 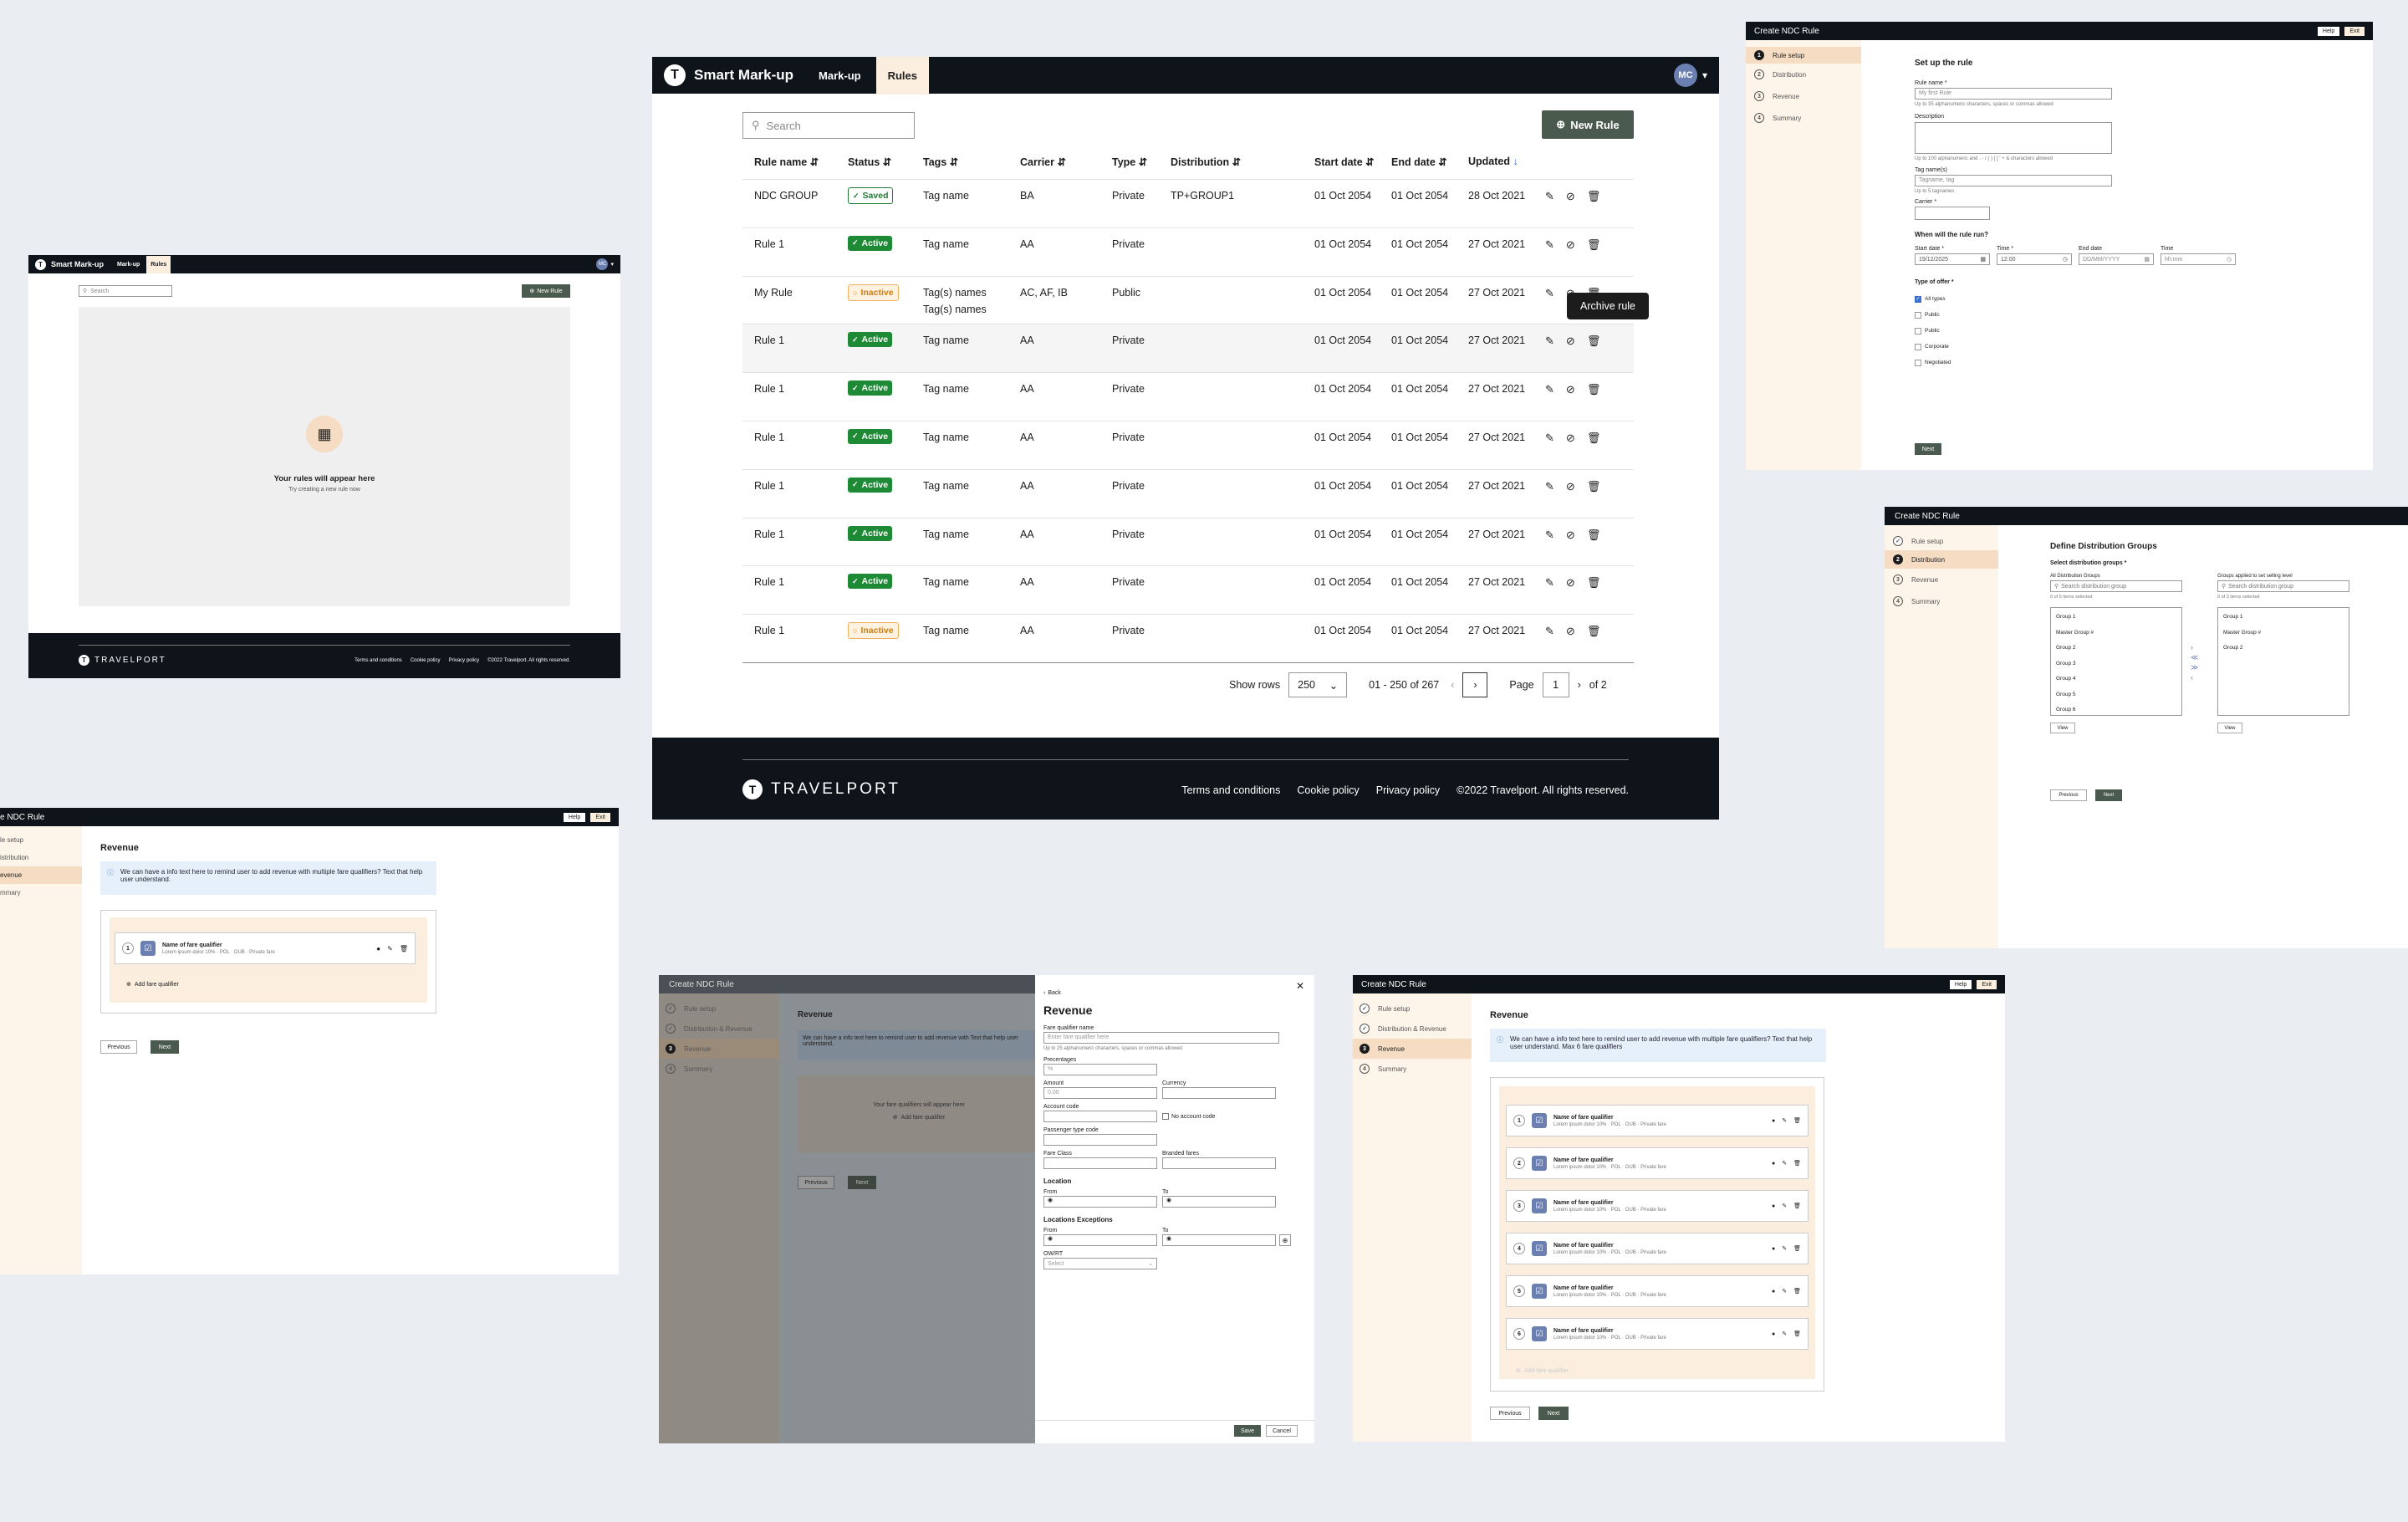 What do you see at coordinates (1510, 1413) in the screenshot?
I see `previous-button: Previous` at bounding box center [1510, 1413].